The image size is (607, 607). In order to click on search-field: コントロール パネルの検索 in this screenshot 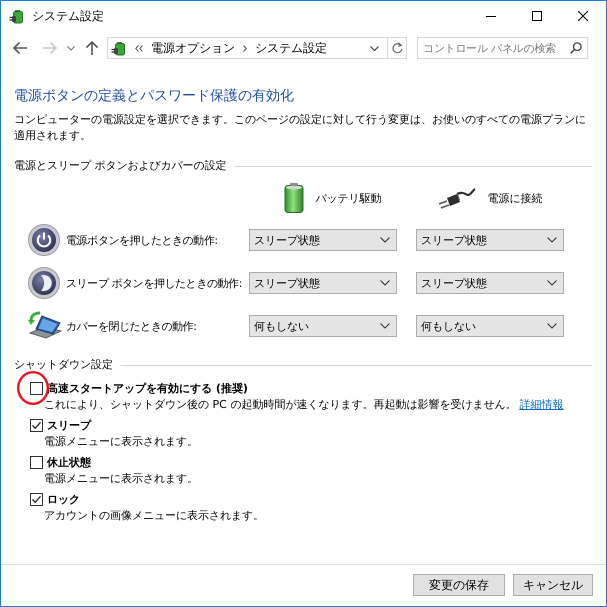, I will do `click(502, 48)`.